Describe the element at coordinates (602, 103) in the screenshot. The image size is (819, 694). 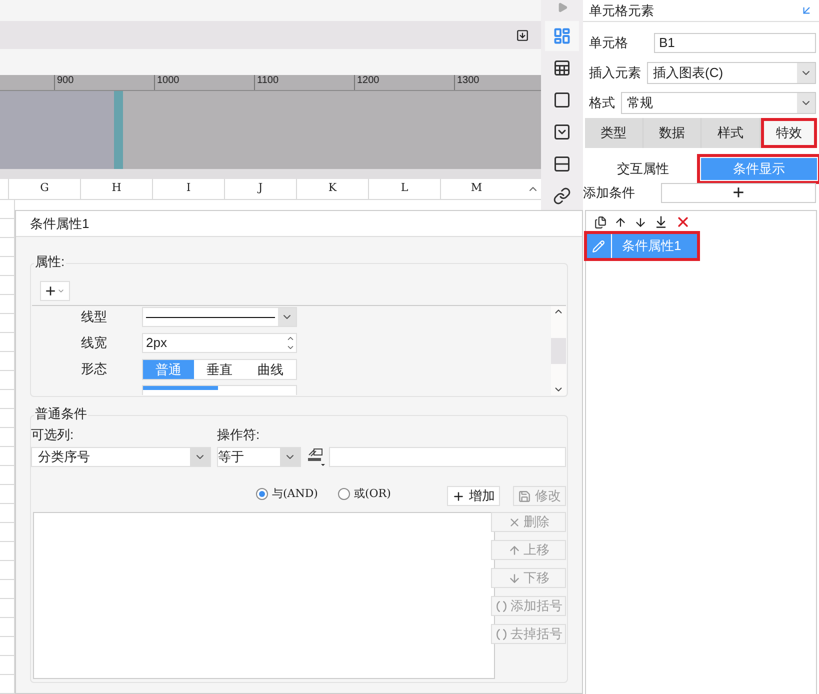
I see `field-label: 格式` at that location.